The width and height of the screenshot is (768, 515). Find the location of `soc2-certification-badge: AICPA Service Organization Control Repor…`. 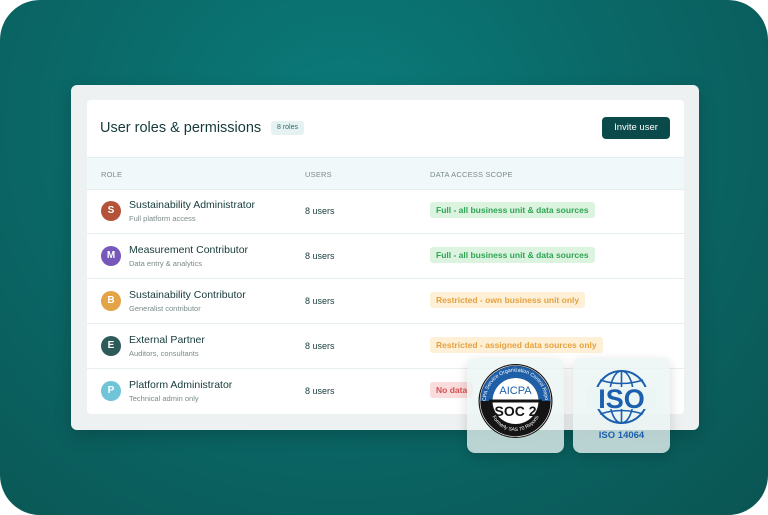

soc2-certification-badge: AICPA Service Organization Control Repor… is located at coordinates (515, 405).